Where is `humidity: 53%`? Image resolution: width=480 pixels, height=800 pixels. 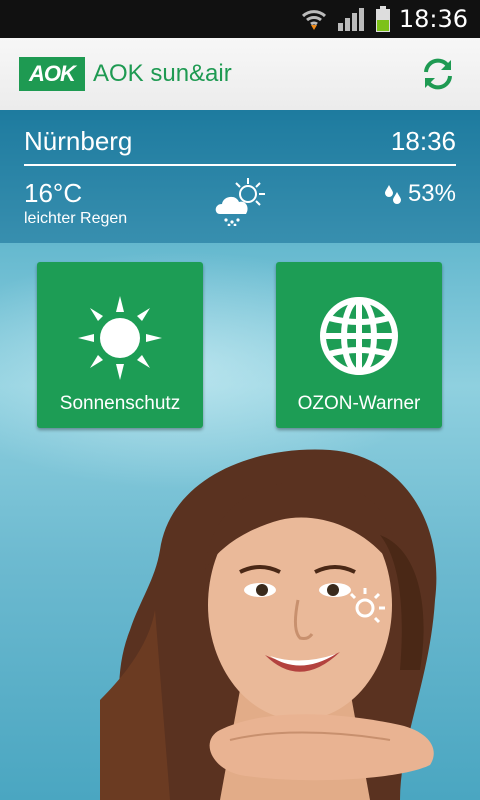
humidity: 53% is located at coordinates (420, 194).